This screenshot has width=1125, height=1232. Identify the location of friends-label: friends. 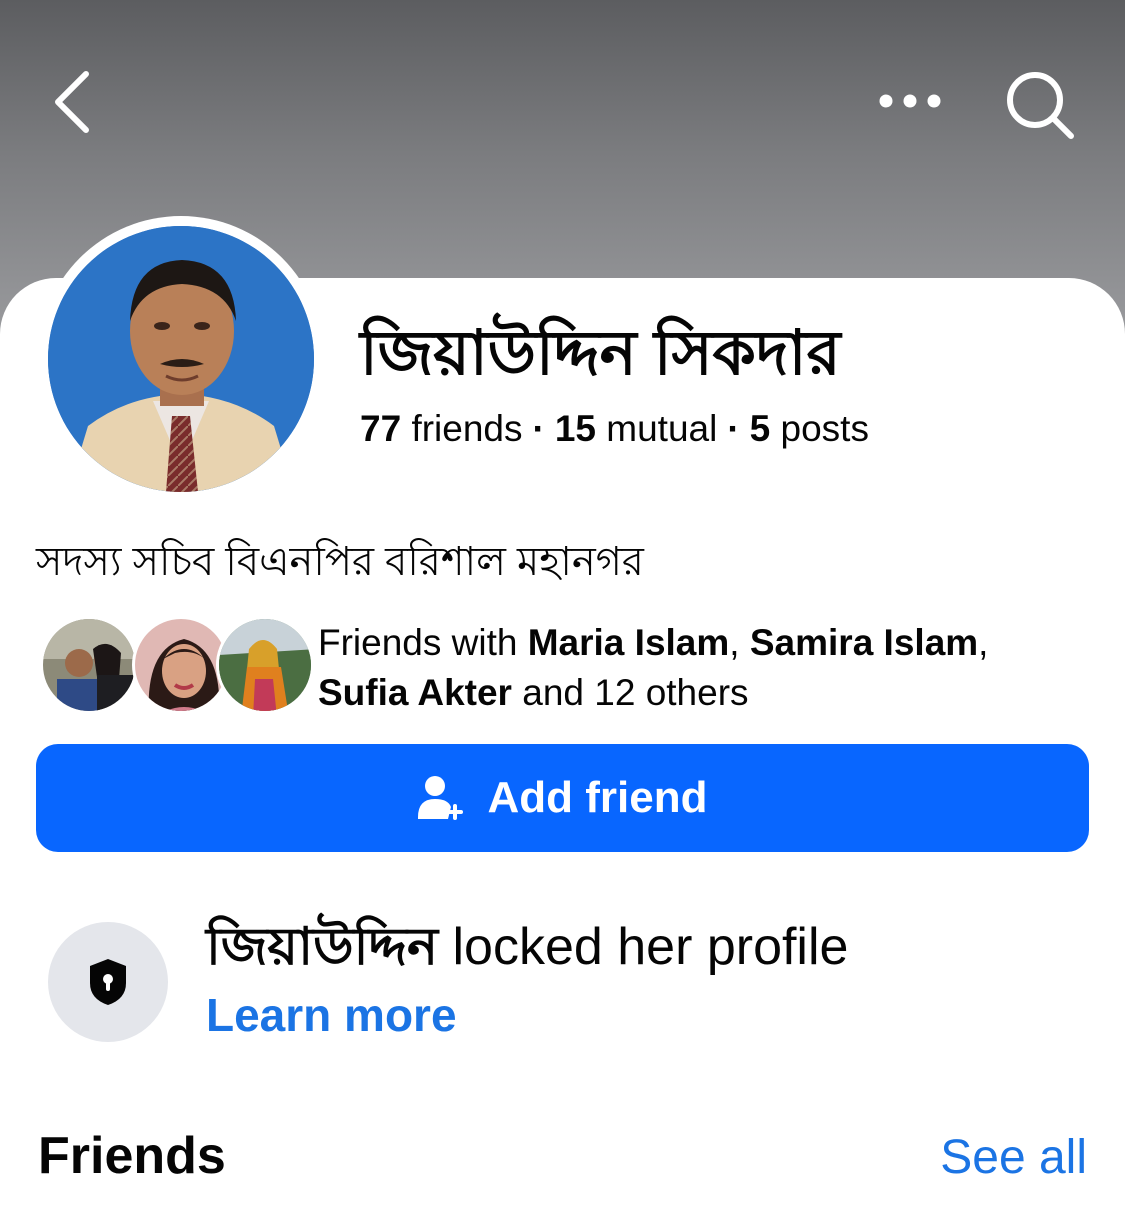
(467, 428).